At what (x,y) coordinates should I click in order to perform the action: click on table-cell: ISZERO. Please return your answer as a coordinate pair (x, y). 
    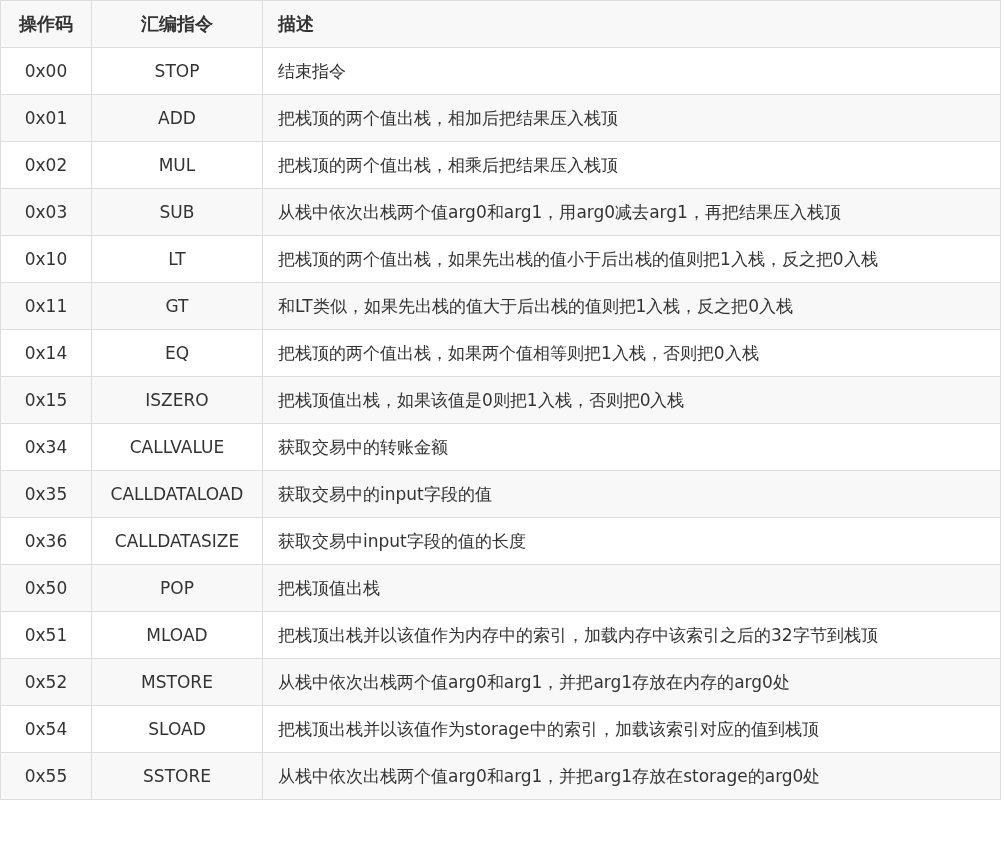
    Looking at the image, I should click on (177, 400).